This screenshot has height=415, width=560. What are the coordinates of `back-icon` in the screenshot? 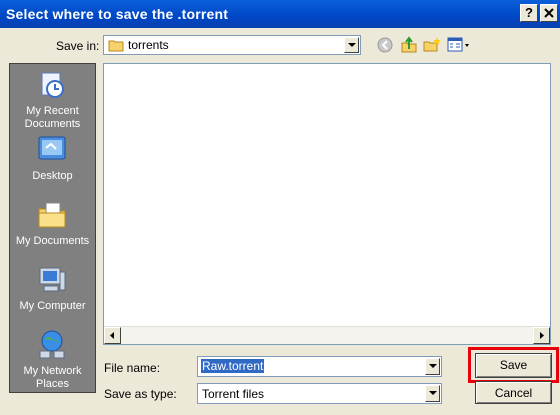 It's located at (385, 45).